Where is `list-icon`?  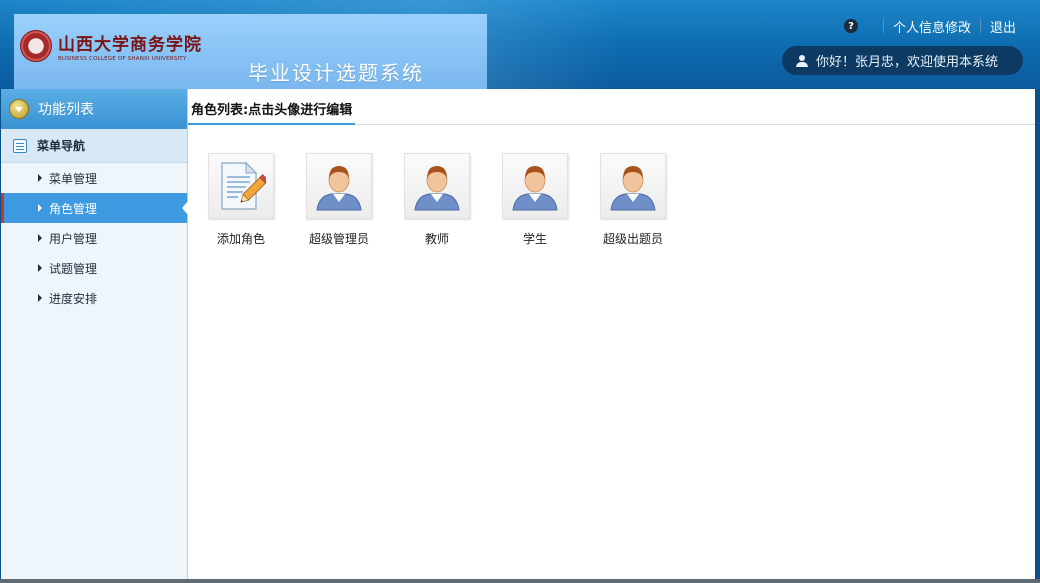
list-icon is located at coordinates (20, 145).